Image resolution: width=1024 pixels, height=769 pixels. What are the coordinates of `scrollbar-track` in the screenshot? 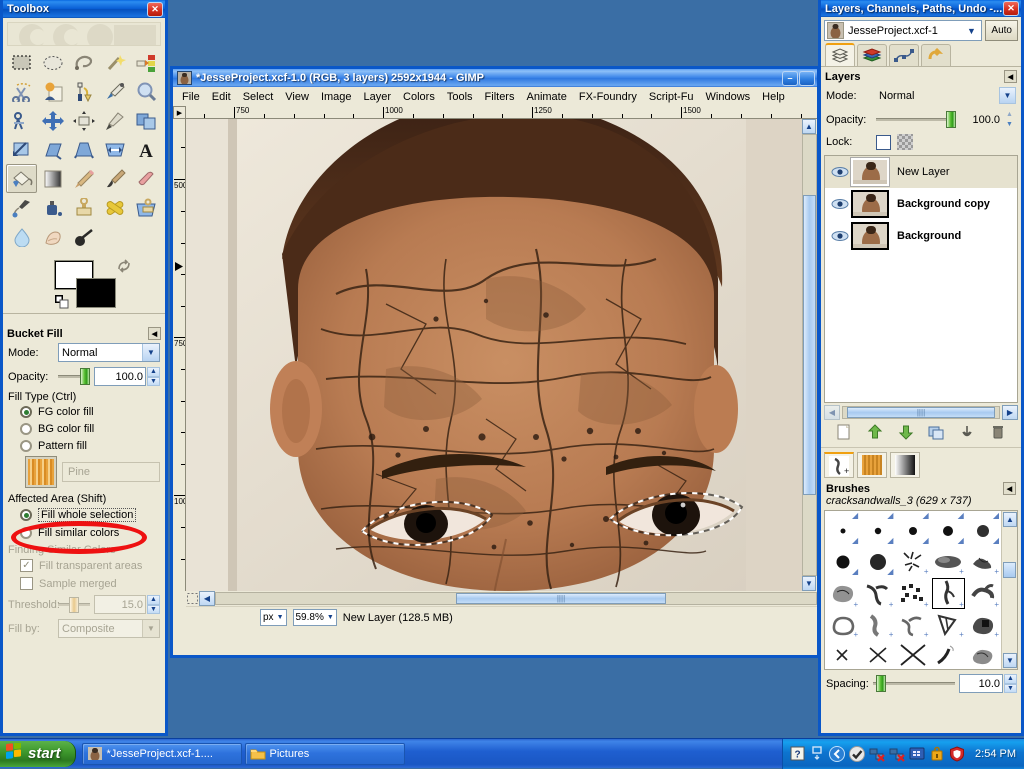 It's located at (809, 355).